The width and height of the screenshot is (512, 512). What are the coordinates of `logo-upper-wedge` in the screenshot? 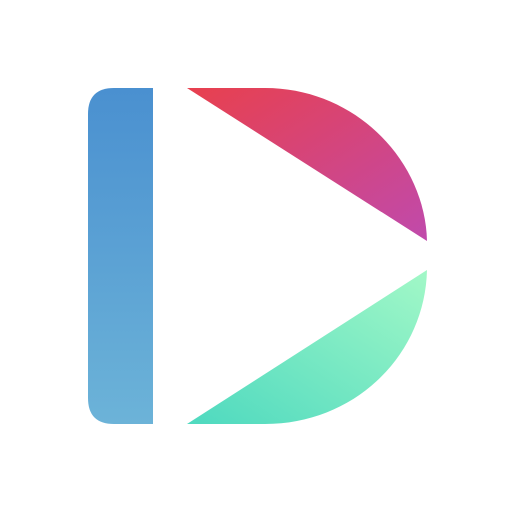 It's located at (307, 164).